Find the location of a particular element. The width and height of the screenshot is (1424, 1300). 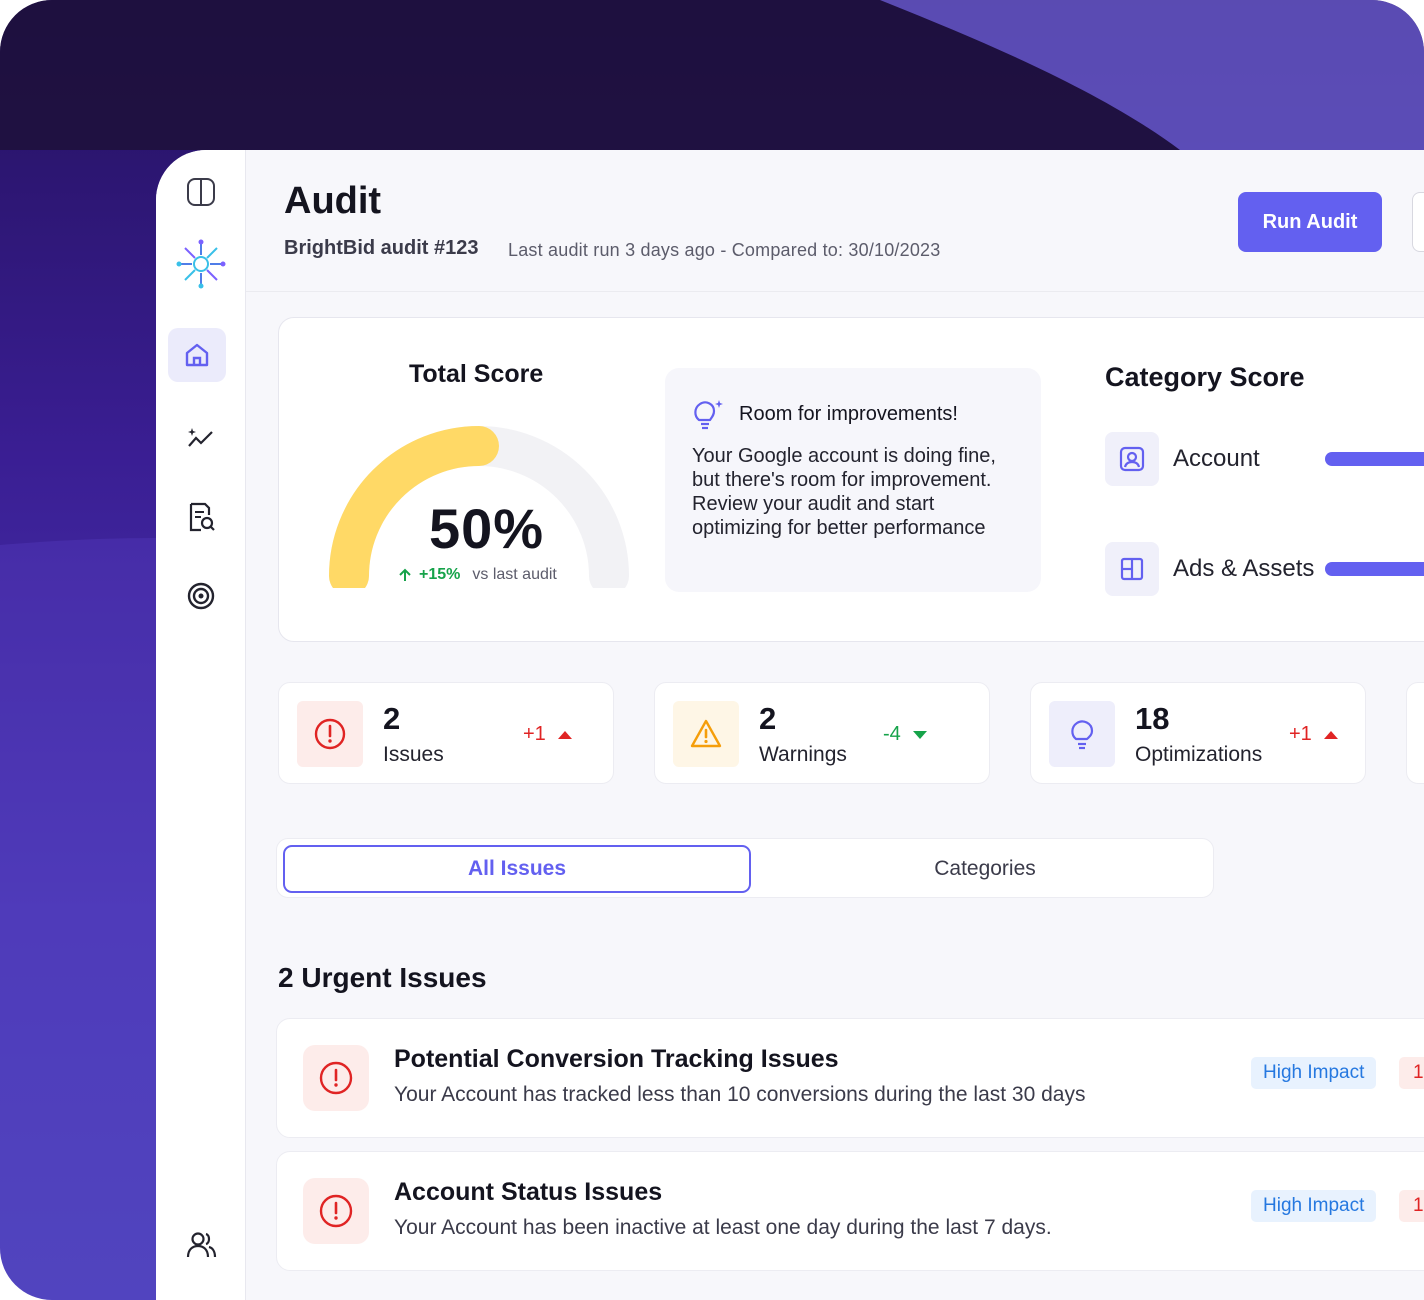

warning-triangle-icon is located at coordinates (706, 734).